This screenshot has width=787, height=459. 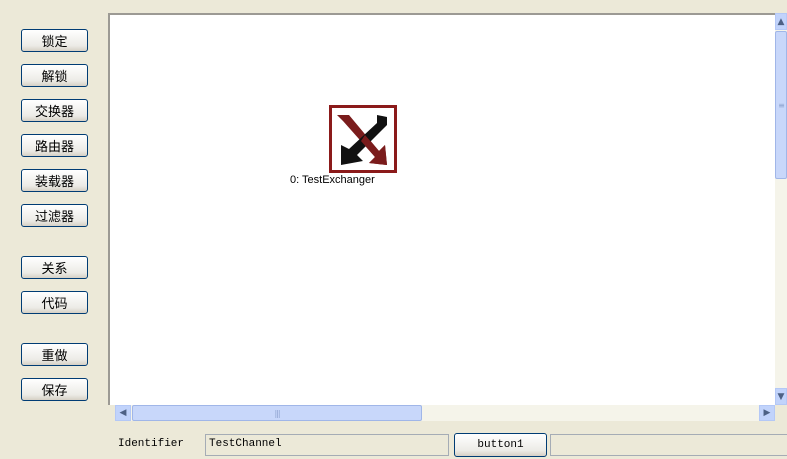 I want to click on horizontal-scrollbar: ◀ ||| ▶, so click(x=445, y=413).